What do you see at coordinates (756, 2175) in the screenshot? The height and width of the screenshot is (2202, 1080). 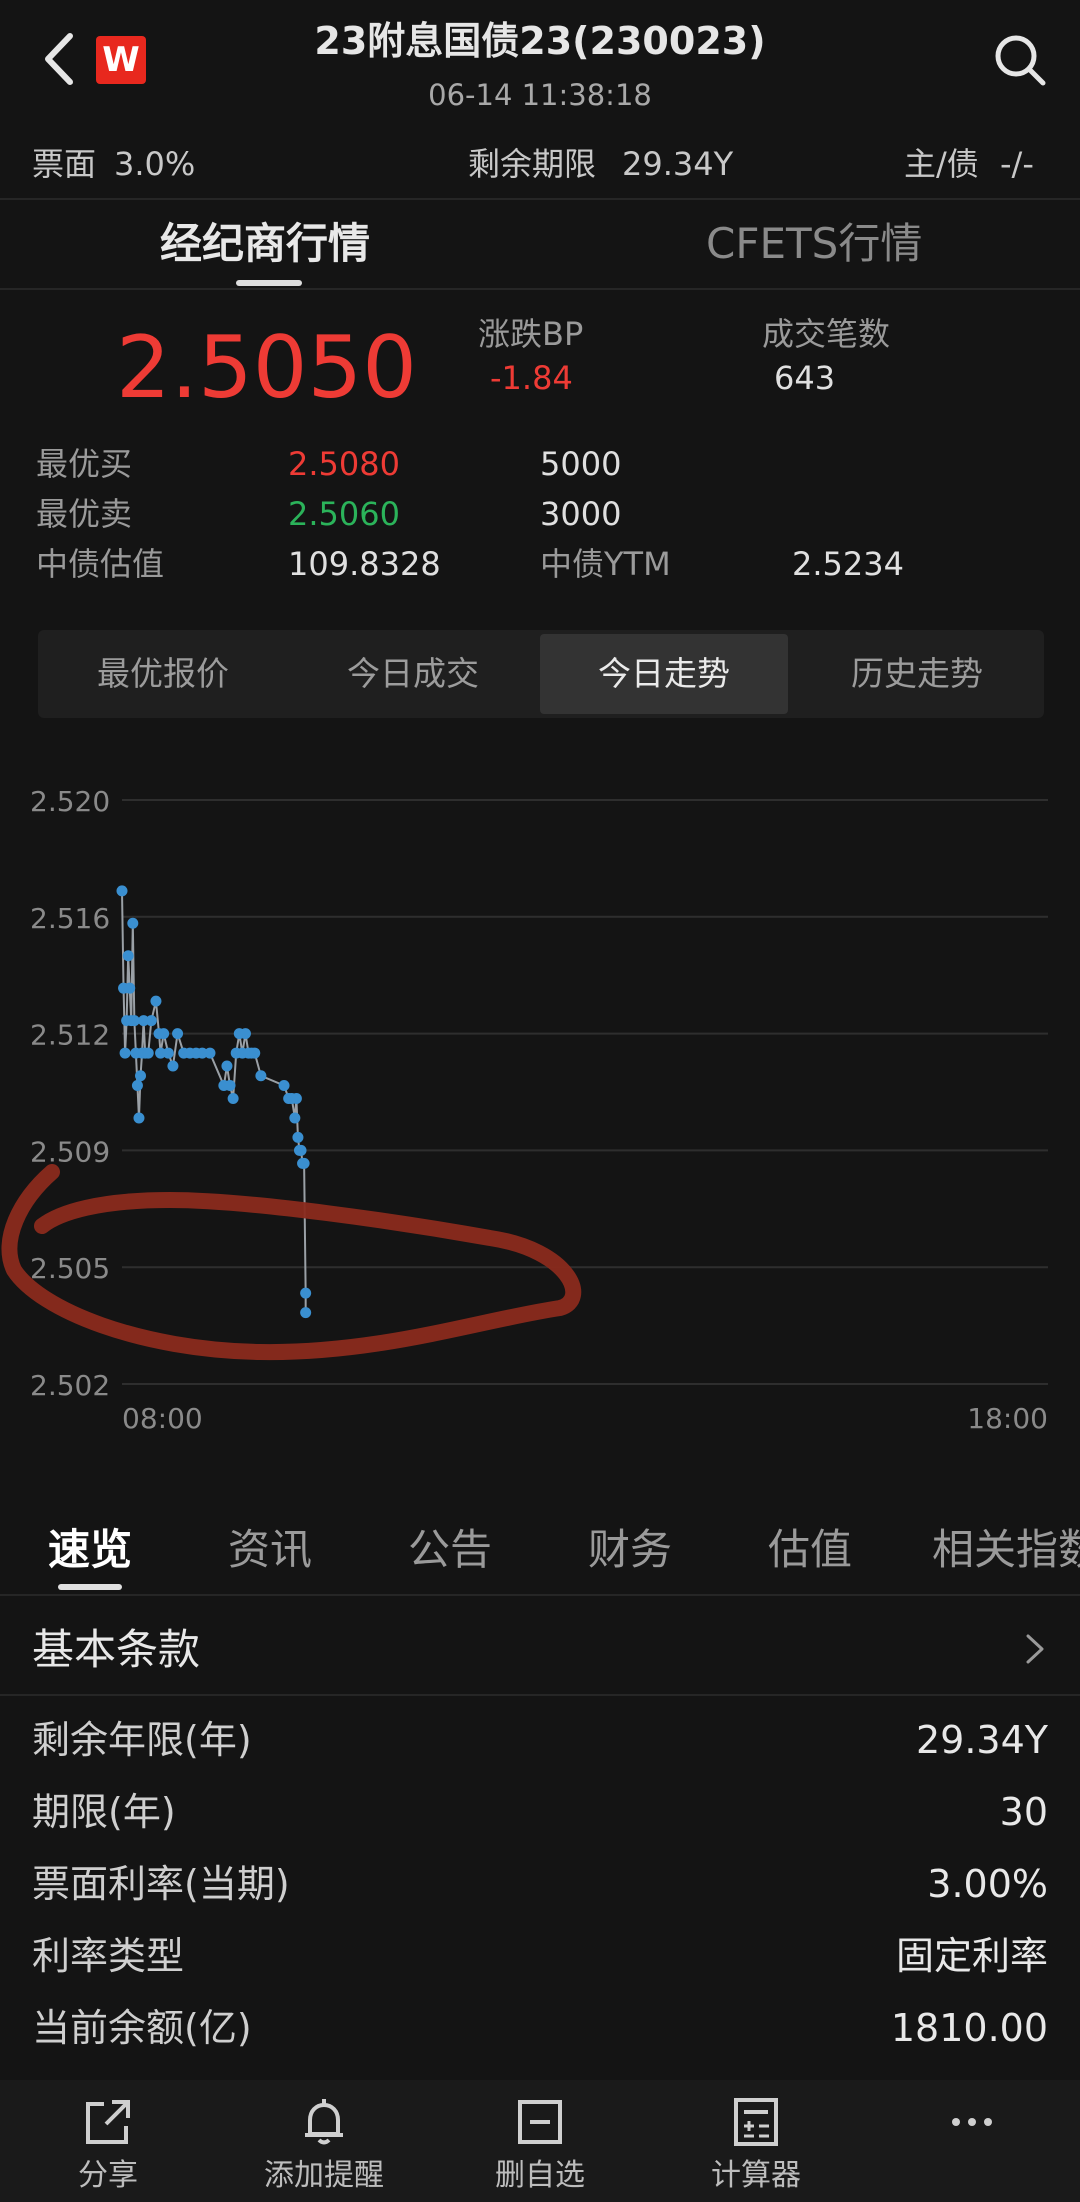 I see `calculator-label: 计算器` at bounding box center [756, 2175].